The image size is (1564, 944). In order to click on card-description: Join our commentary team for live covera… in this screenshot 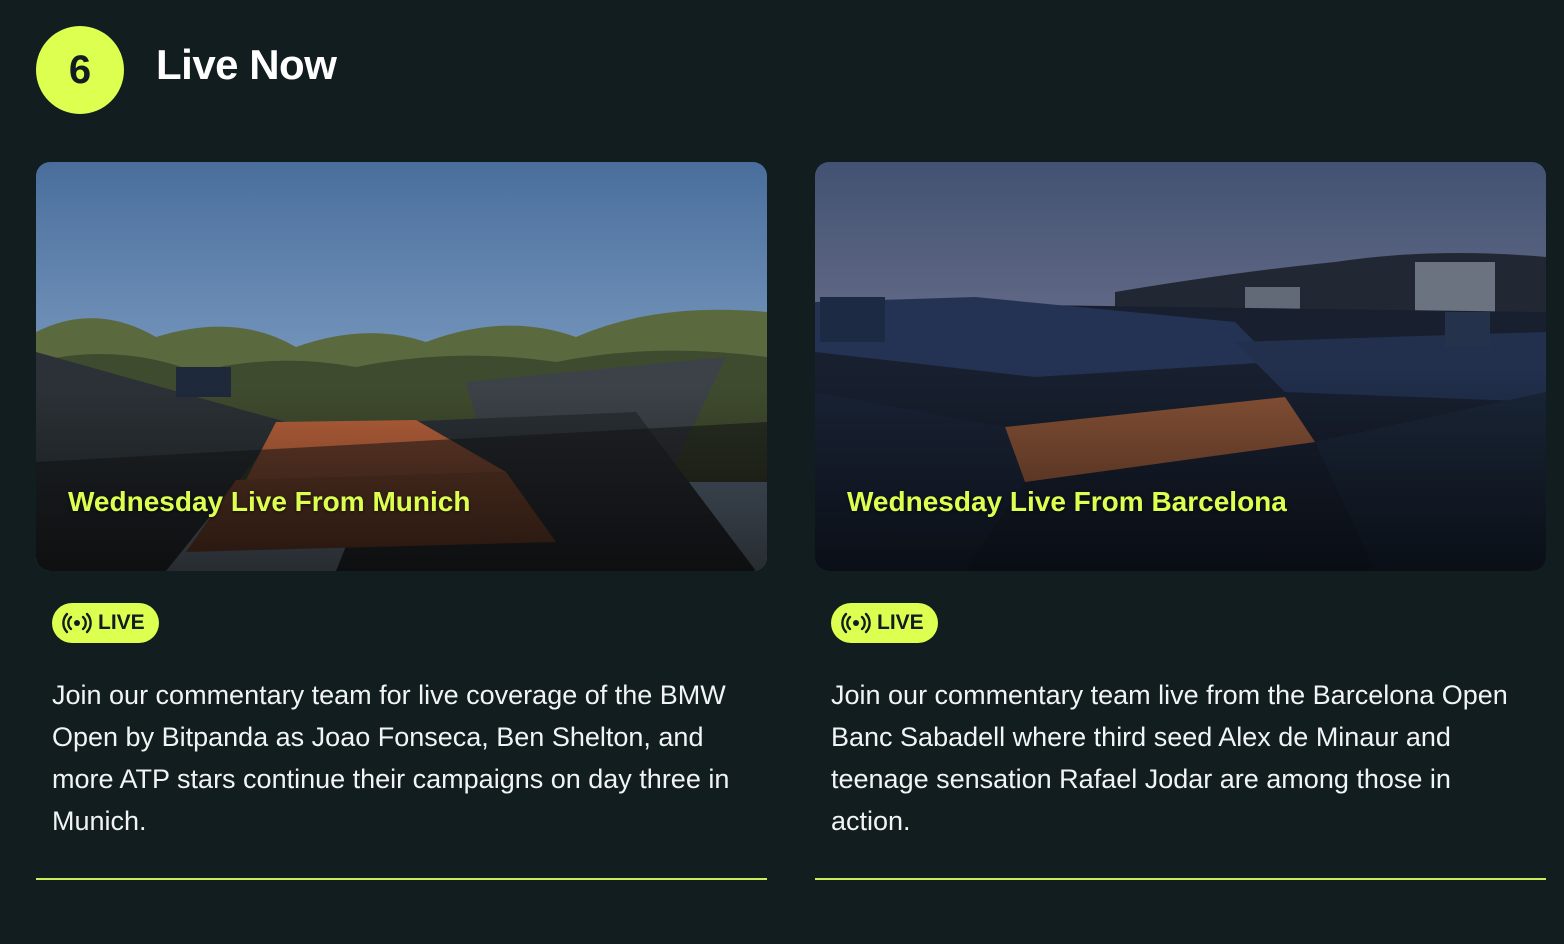, I will do `click(391, 758)`.